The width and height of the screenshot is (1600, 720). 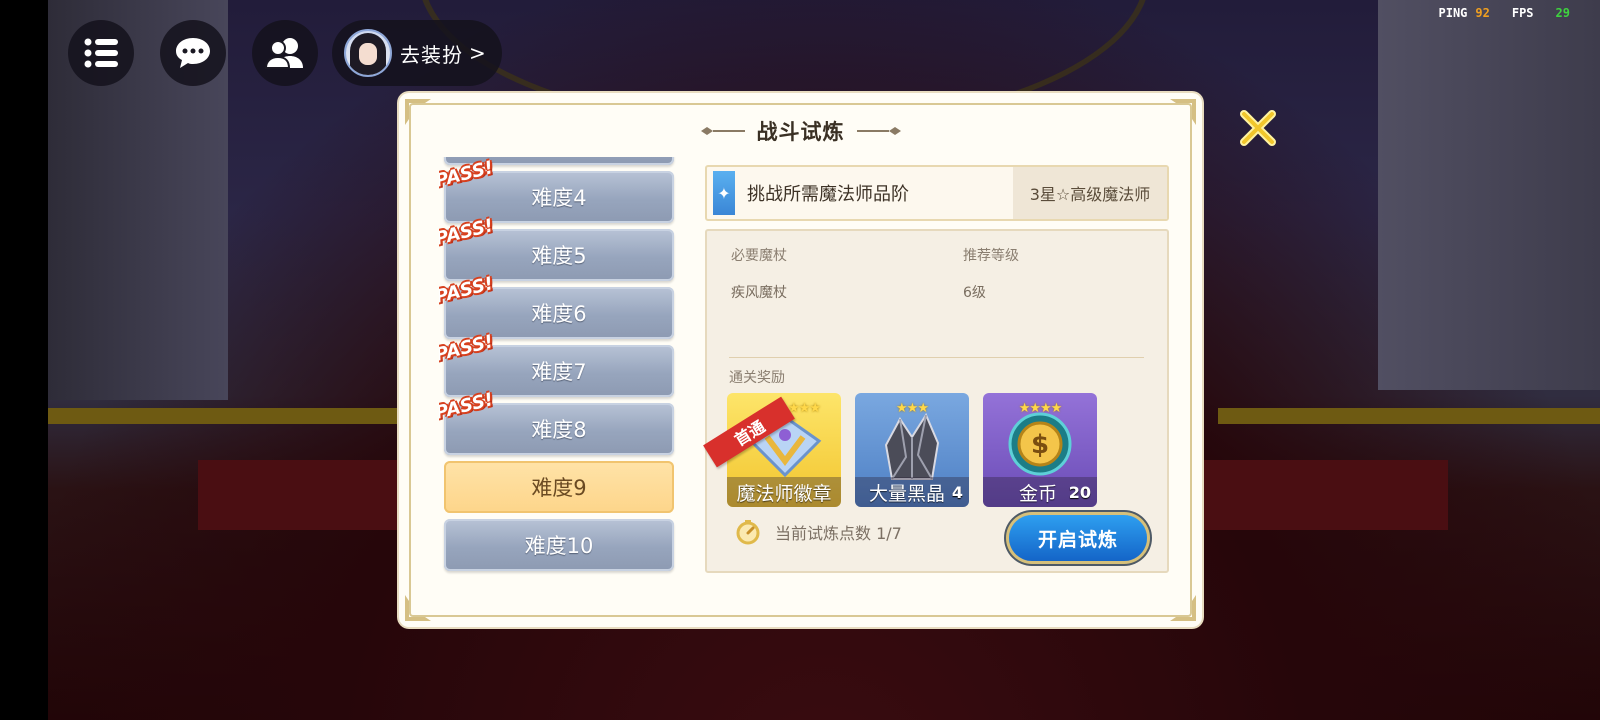 I want to click on difficulty-item: 难度10, so click(x=559, y=545).